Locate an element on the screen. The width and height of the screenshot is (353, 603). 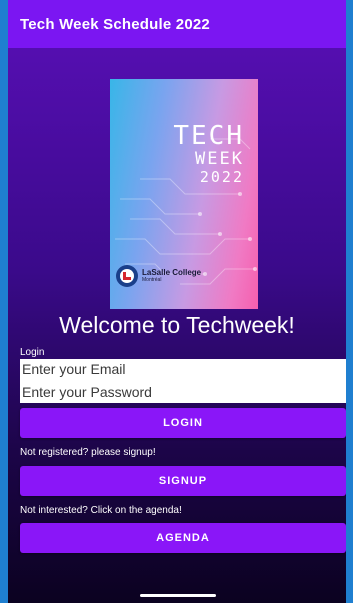
poster-title: TECH WEEK 2022 is located at coordinates (208, 154).